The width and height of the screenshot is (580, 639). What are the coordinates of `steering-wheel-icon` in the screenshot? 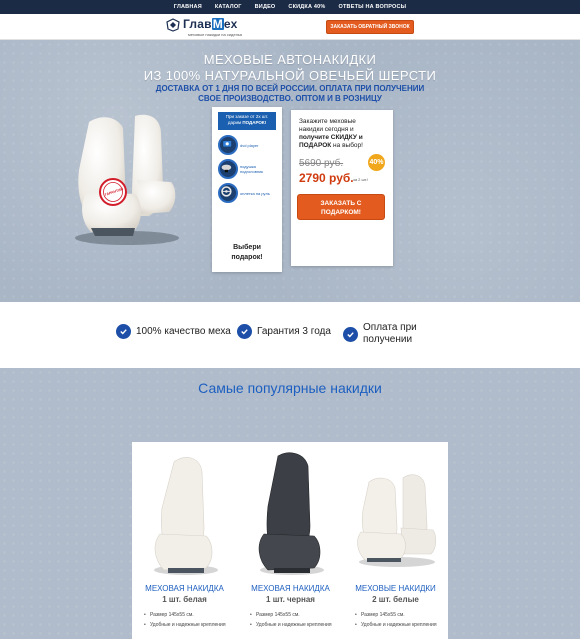 It's located at (228, 193).